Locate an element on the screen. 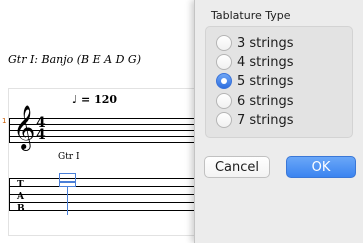 This screenshot has width=363, height=243. ok-button: OK is located at coordinates (321, 167).